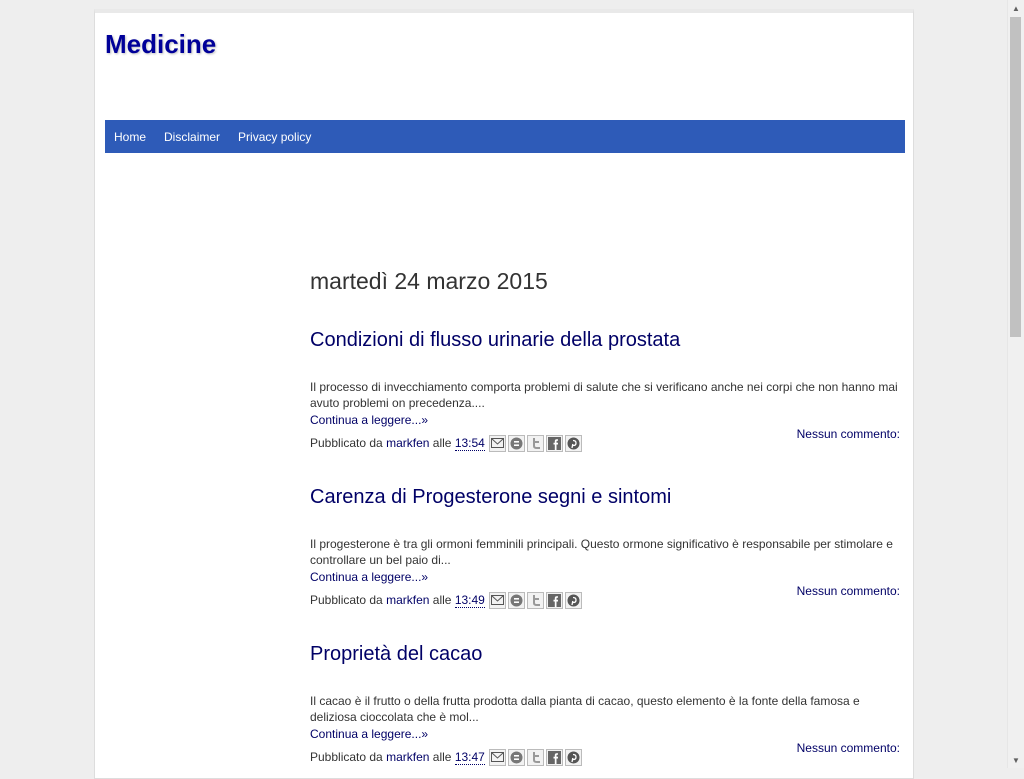  I want to click on date-header: martedì 24 marzo 2015, so click(429, 281).